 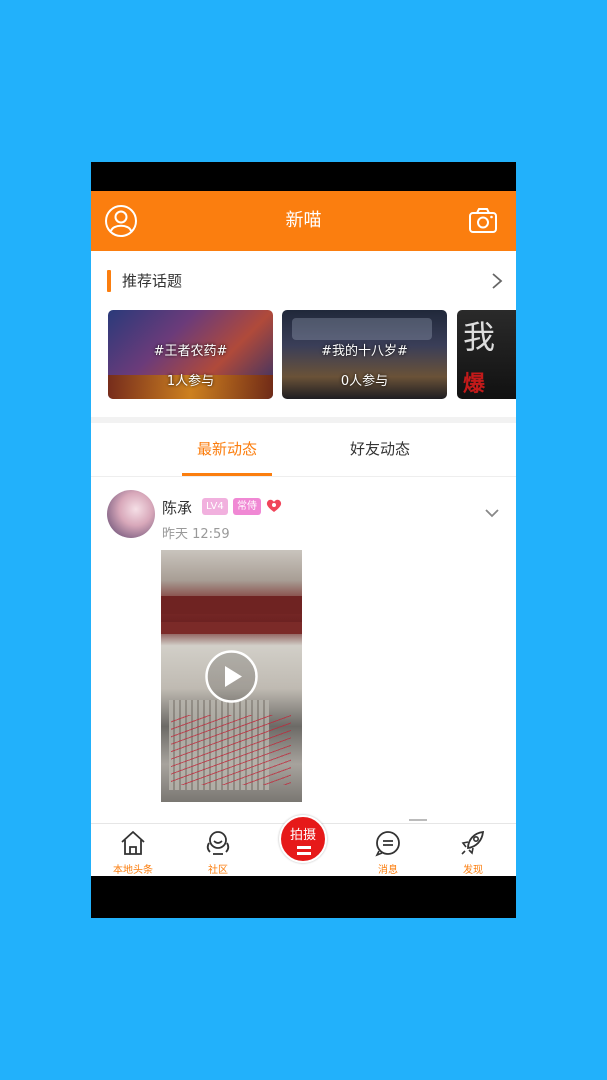 I want to click on topic-card: #我的十八岁# 0人参与, so click(x=364, y=354).